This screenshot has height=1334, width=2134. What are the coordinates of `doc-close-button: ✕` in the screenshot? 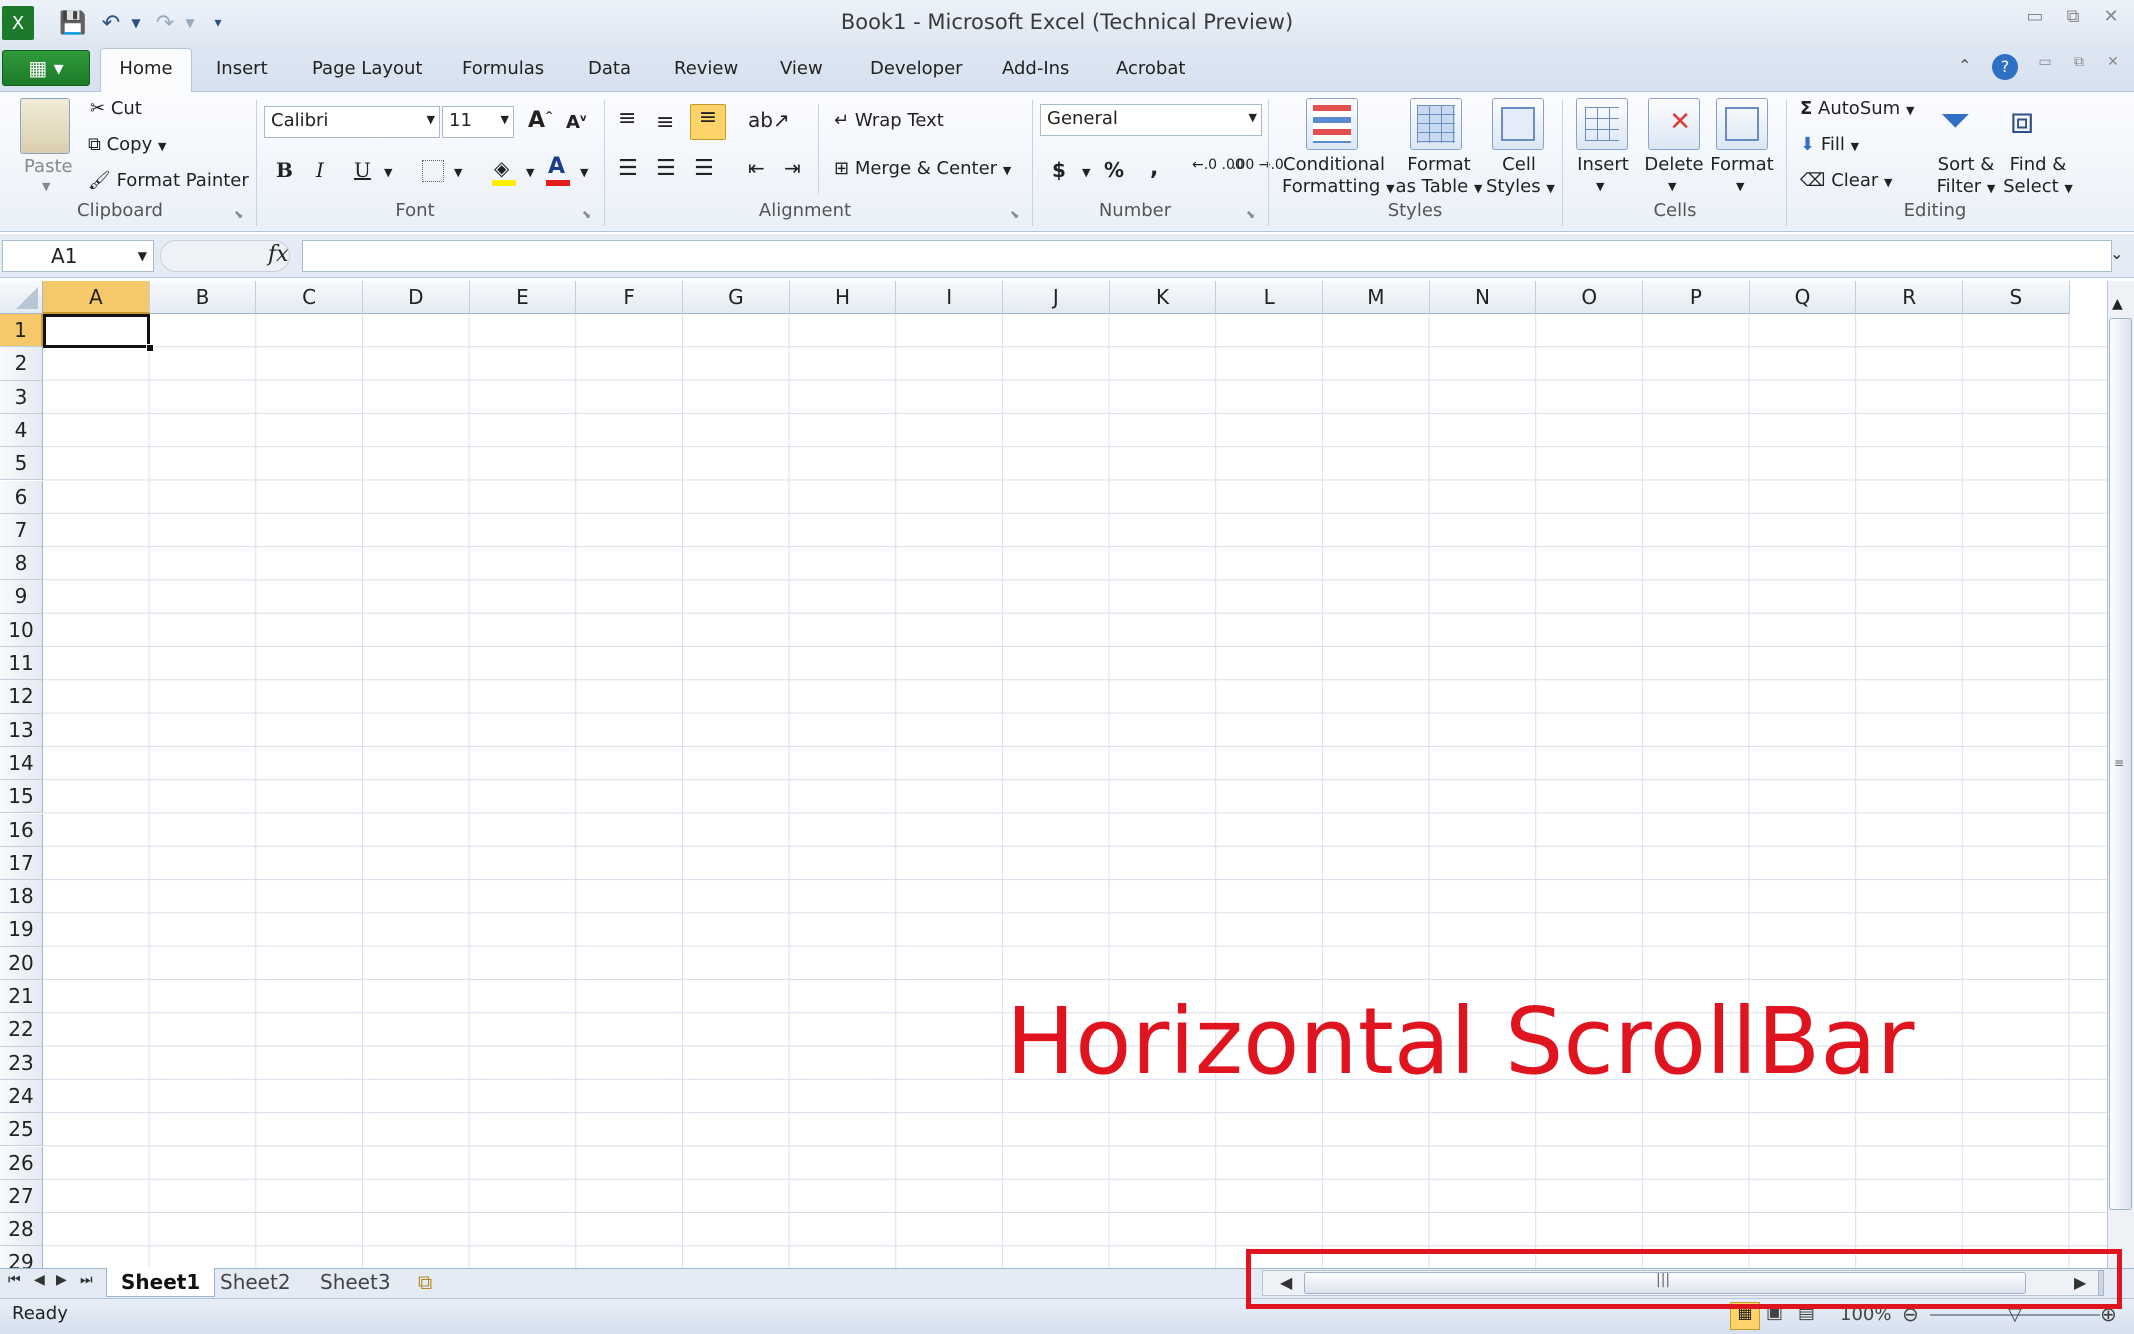 It's located at (2113, 68).